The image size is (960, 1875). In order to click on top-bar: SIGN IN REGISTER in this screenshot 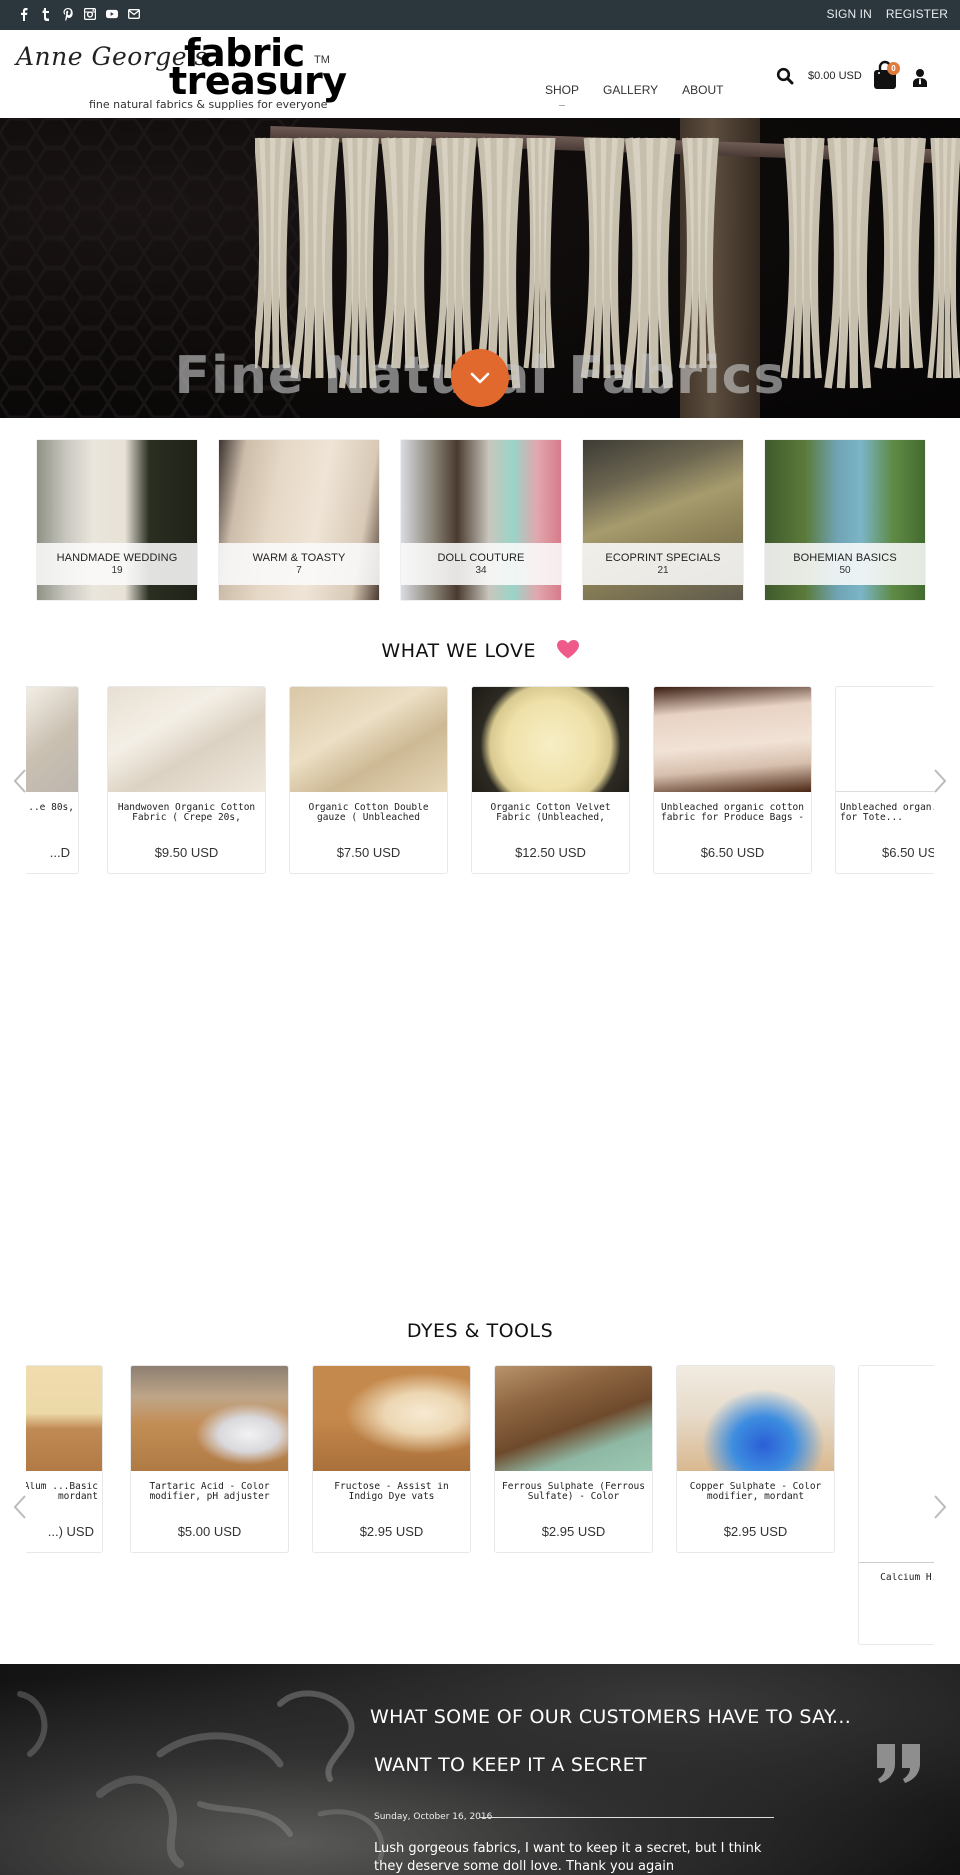, I will do `click(480, 15)`.